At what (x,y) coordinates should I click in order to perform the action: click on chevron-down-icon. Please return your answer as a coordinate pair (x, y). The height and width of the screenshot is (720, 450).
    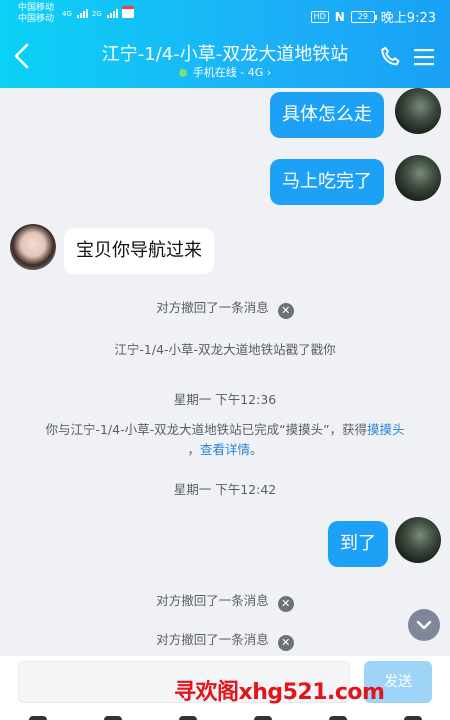
    Looking at the image, I should click on (424, 625).